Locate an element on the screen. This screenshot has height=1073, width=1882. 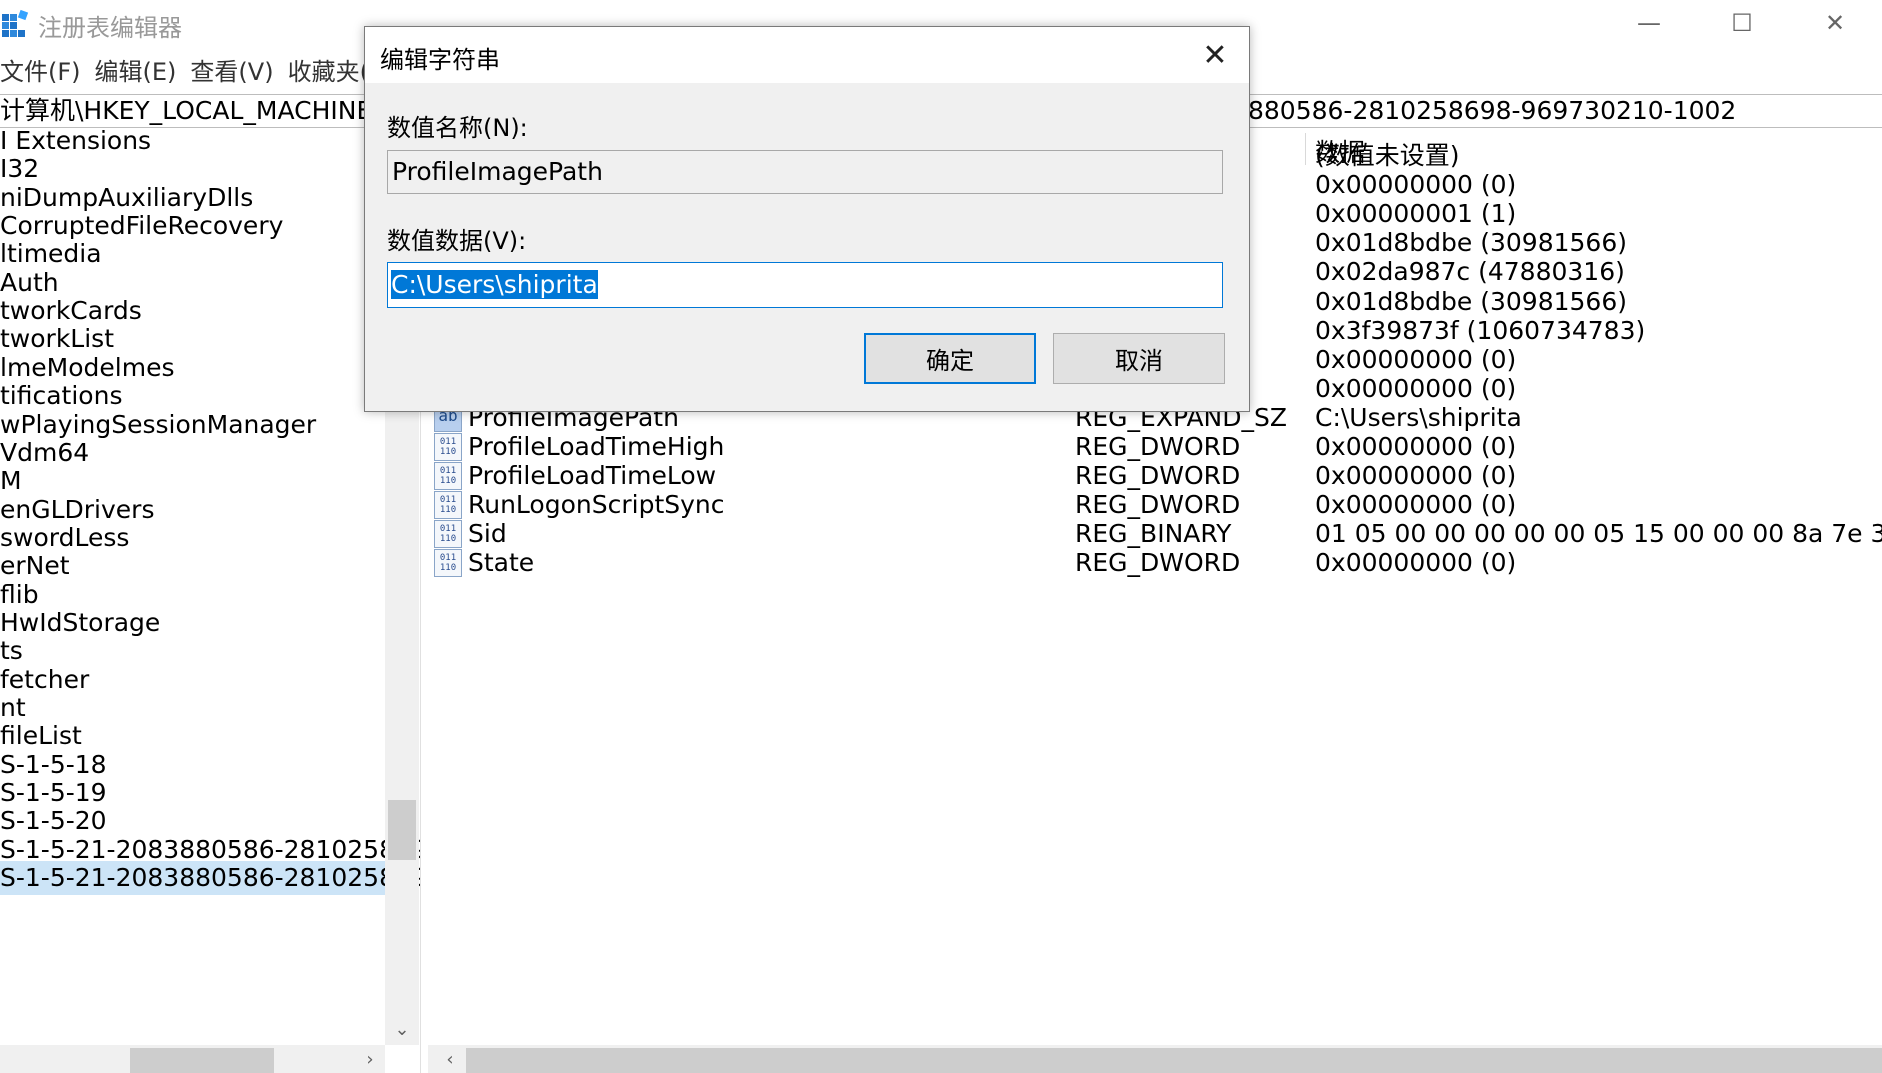
address-path-end: 880586-2810258698-969730210-1002 is located at coordinates (1492, 110).